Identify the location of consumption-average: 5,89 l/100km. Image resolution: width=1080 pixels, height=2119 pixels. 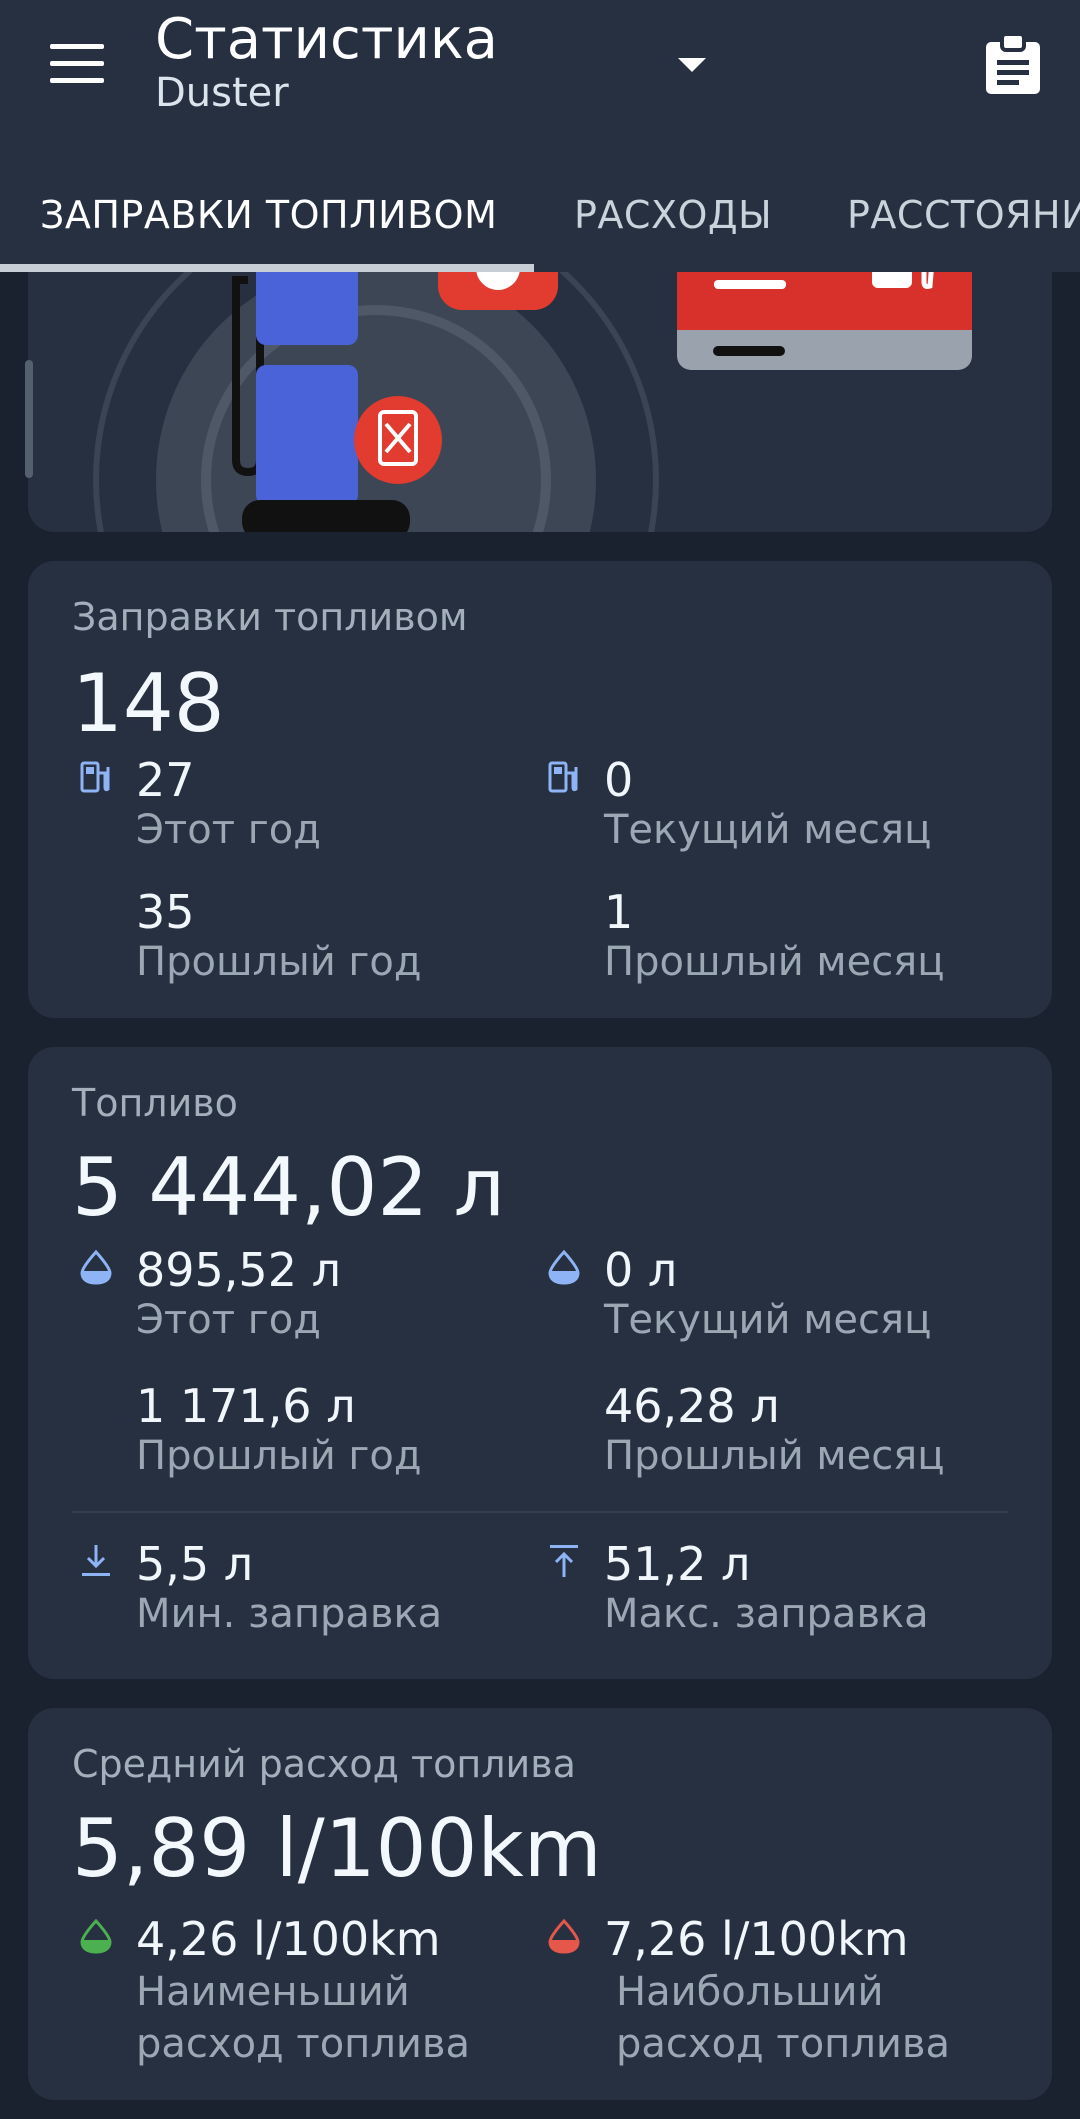
(337, 1848).